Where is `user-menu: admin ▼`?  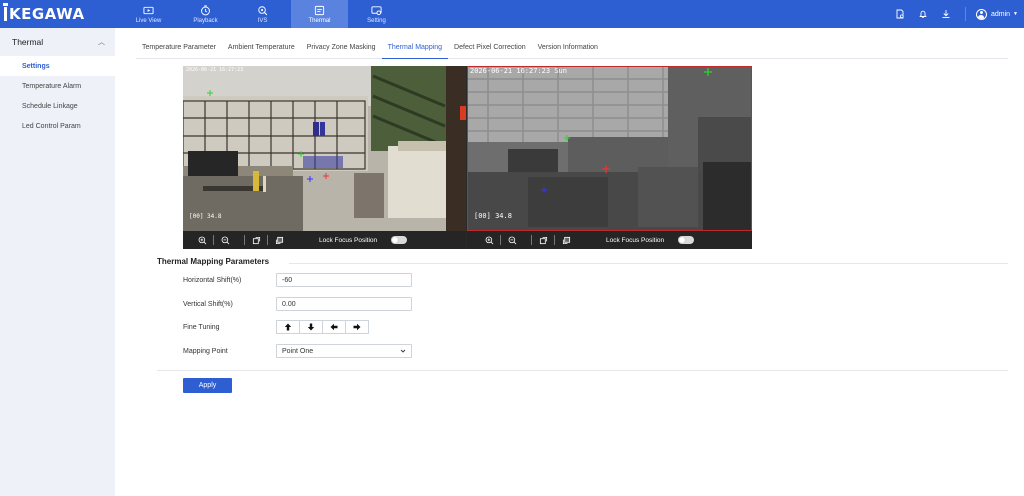 user-menu: admin ▼ is located at coordinates (996, 14).